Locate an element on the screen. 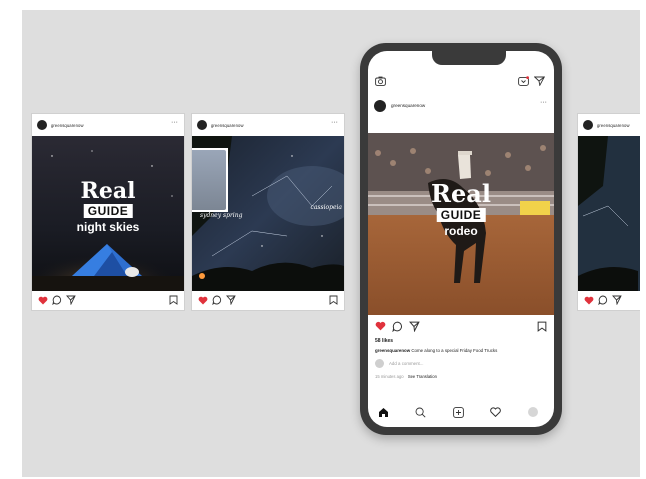  home-icon is located at coordinates (383, 412).